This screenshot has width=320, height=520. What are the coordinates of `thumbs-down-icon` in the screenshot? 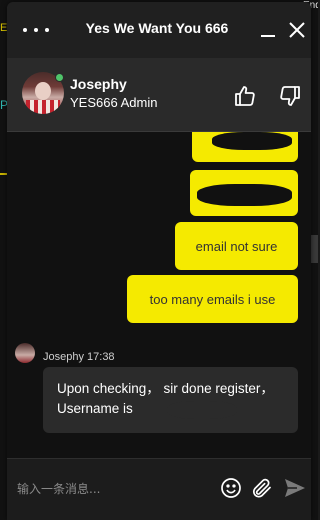 It's located at (290, 96).